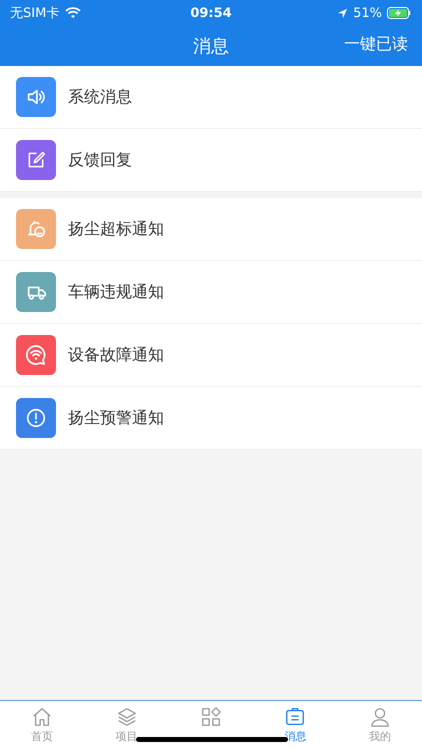 Image resolution: width=422 pixels, height=750 pixels. Describe the element at coordinates (116, 292) in the screenshot. I see `category-label: 车辆违规通知` at that location.